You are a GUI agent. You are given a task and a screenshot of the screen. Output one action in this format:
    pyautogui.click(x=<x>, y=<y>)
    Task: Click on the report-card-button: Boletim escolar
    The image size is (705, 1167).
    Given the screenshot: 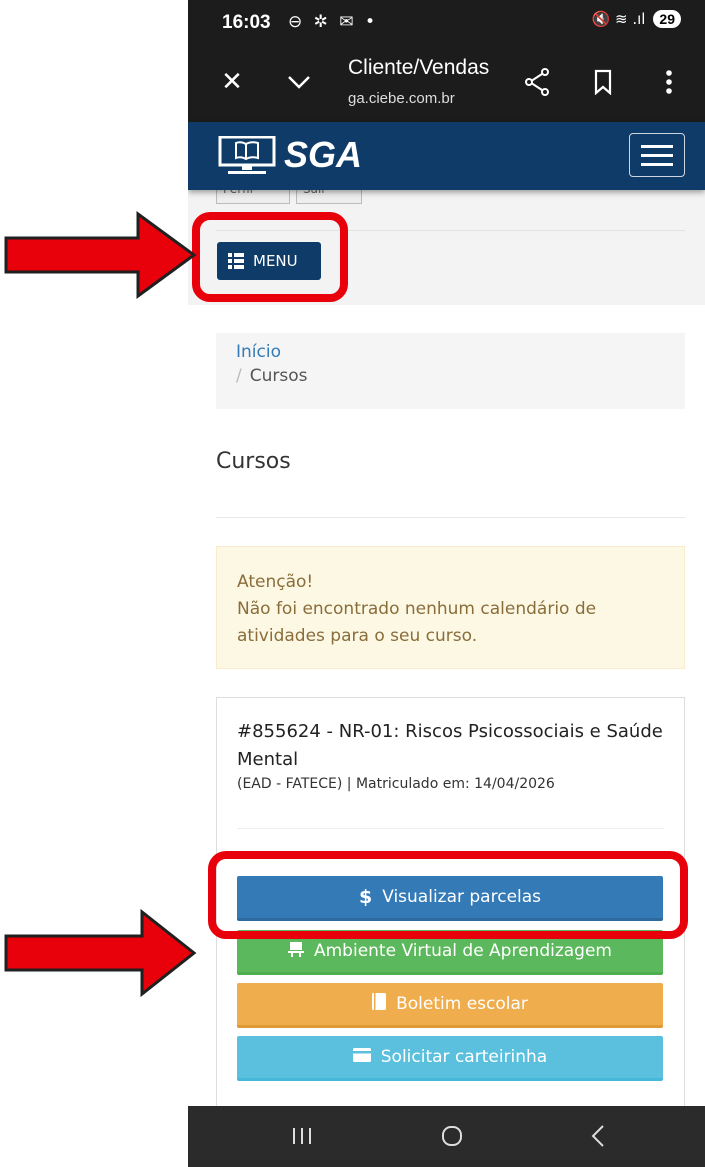 What is the action you would take?
    pyautogui.click(x=450, y=1005)
    